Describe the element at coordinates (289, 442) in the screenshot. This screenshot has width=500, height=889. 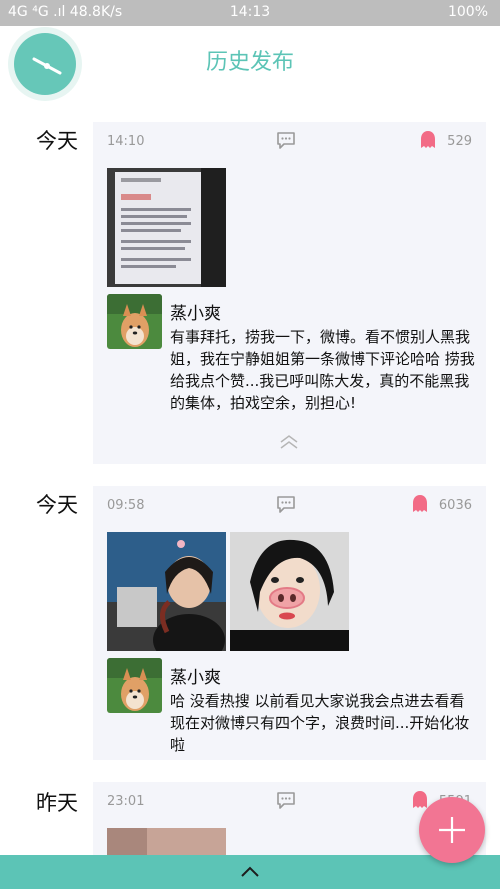
I see `collapse-chevron-icon` at that location.